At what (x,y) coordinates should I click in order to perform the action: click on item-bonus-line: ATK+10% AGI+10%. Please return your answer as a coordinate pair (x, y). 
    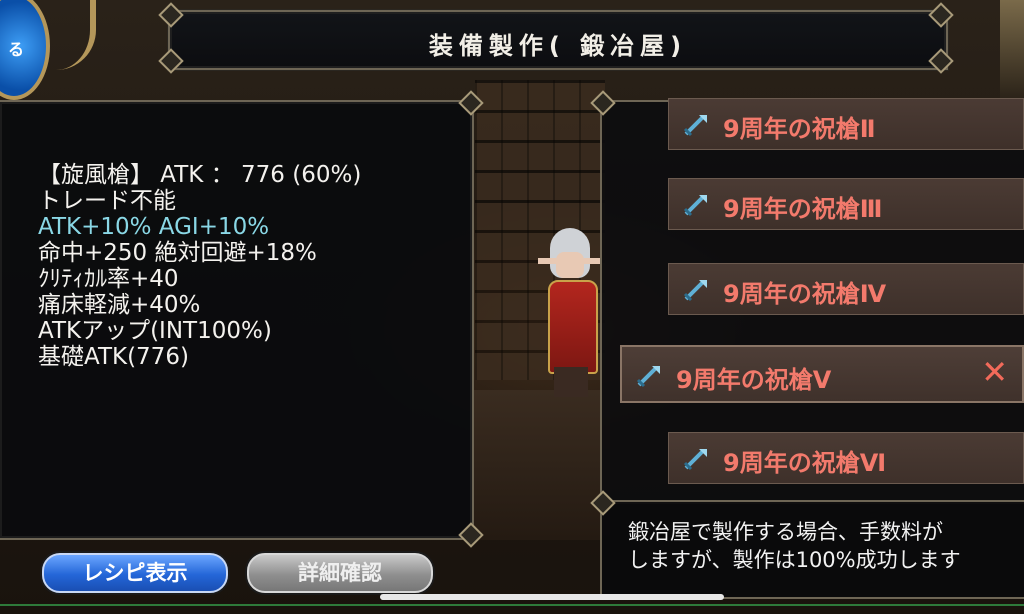
    Looking at the image, I should click on (154, 227).